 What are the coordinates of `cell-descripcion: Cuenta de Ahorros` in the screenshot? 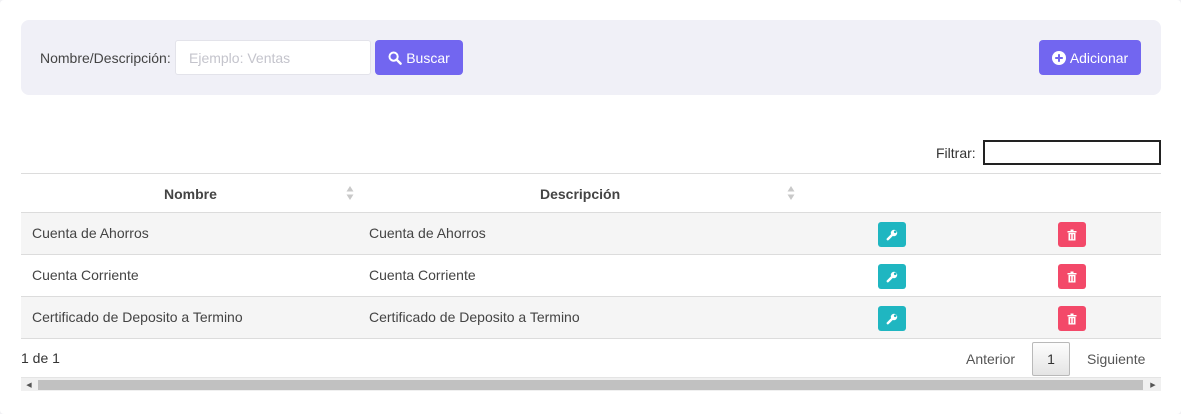 It's located at (427, 233).